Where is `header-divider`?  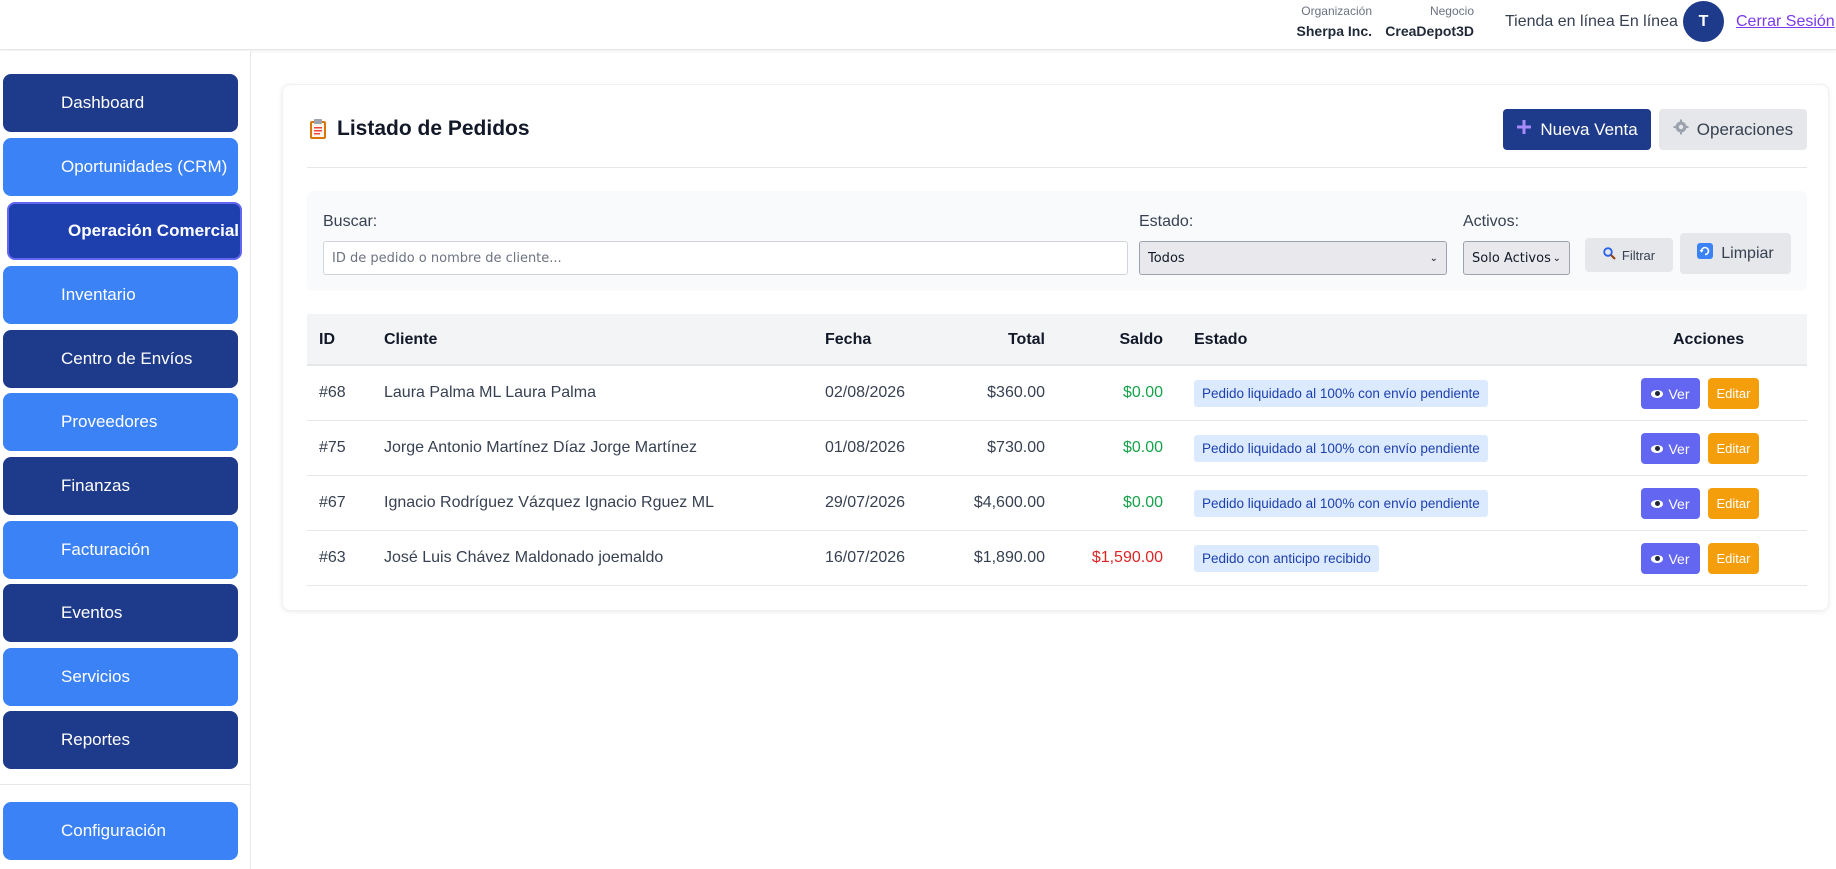
header-divider is located at coordinates (1057, 167).